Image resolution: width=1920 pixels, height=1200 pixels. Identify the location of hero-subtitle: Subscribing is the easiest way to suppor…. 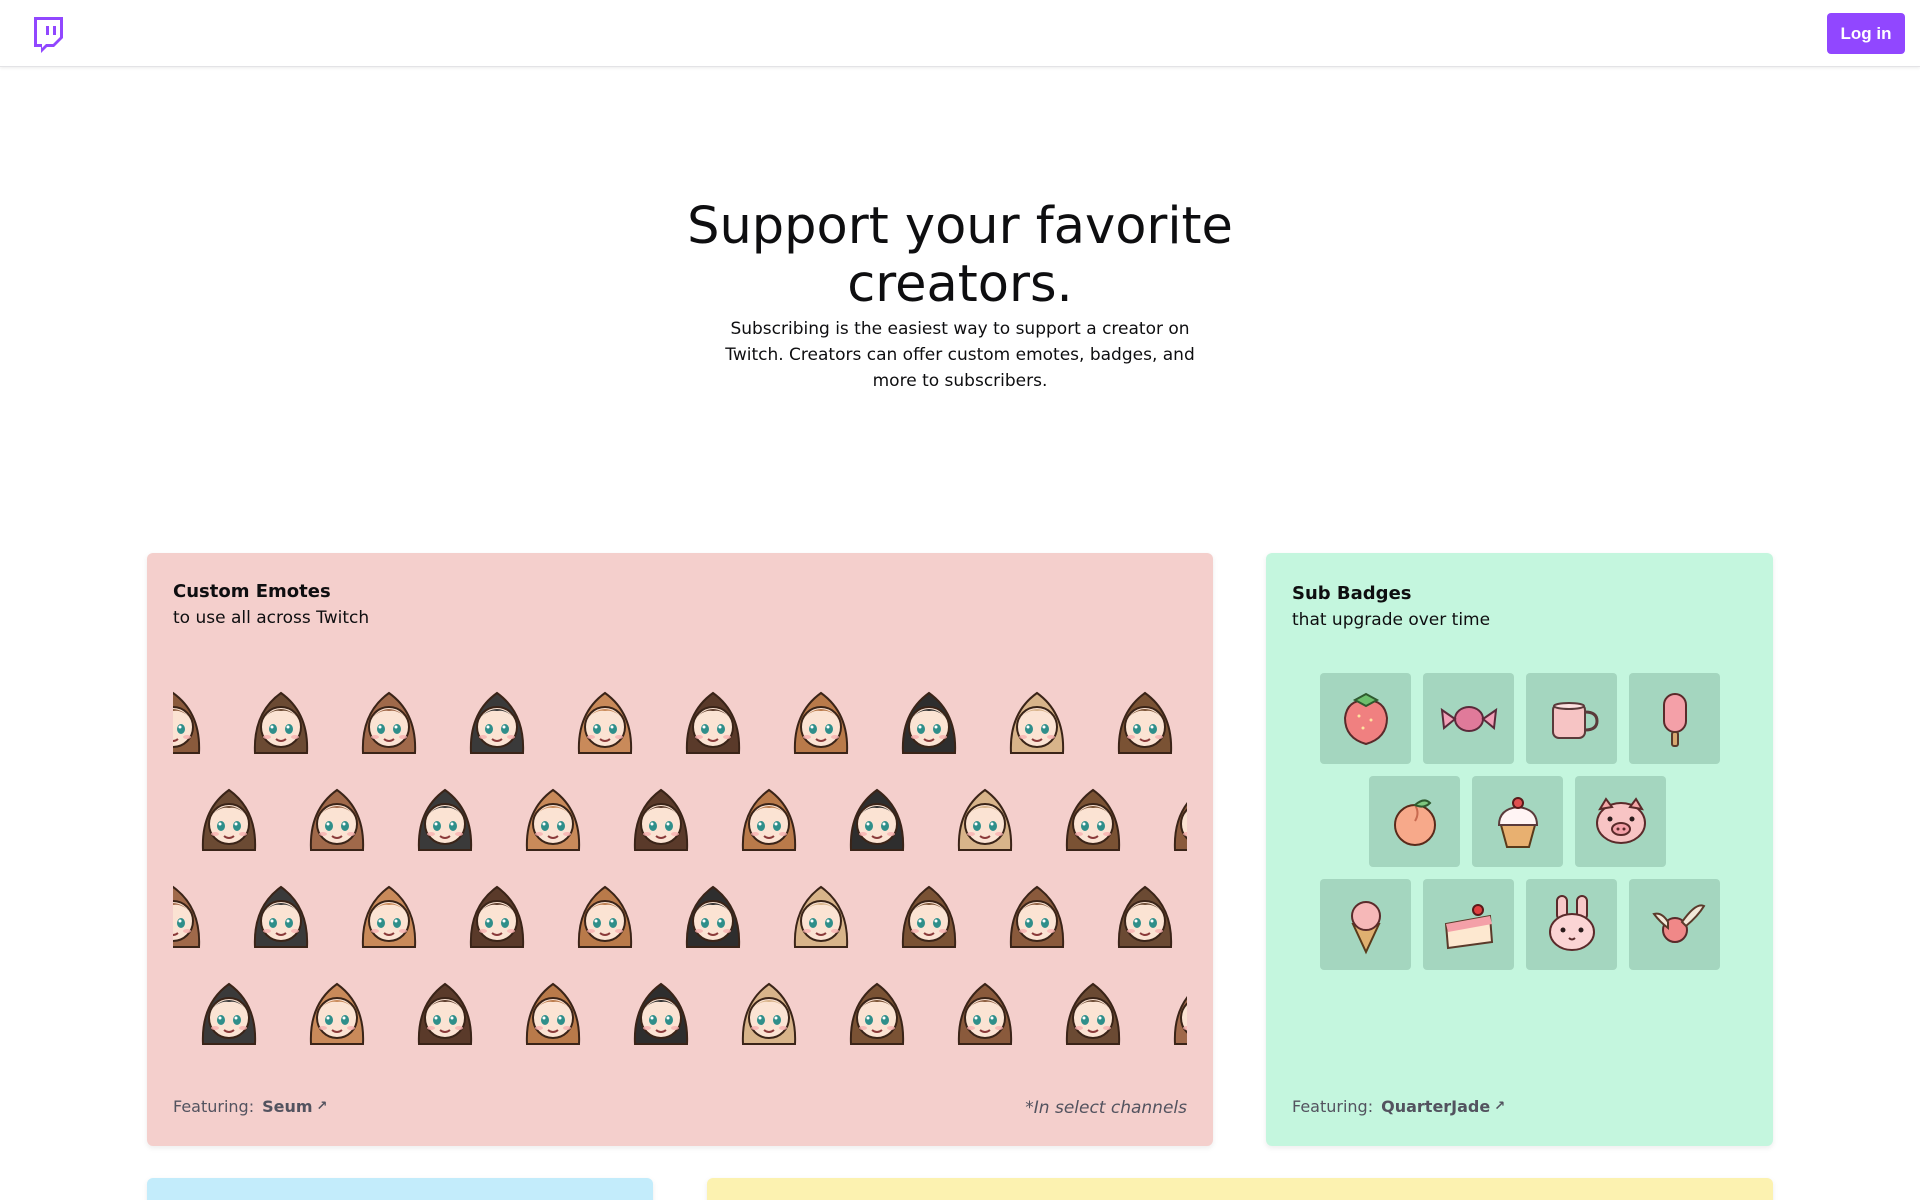
(960, 355).